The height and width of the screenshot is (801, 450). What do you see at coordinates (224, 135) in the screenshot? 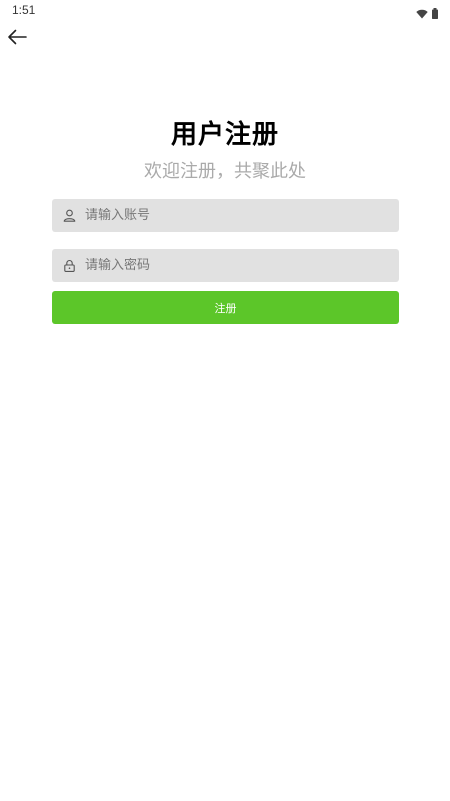
I see `page-title: 用户注册` at bounding box center [224, 135].